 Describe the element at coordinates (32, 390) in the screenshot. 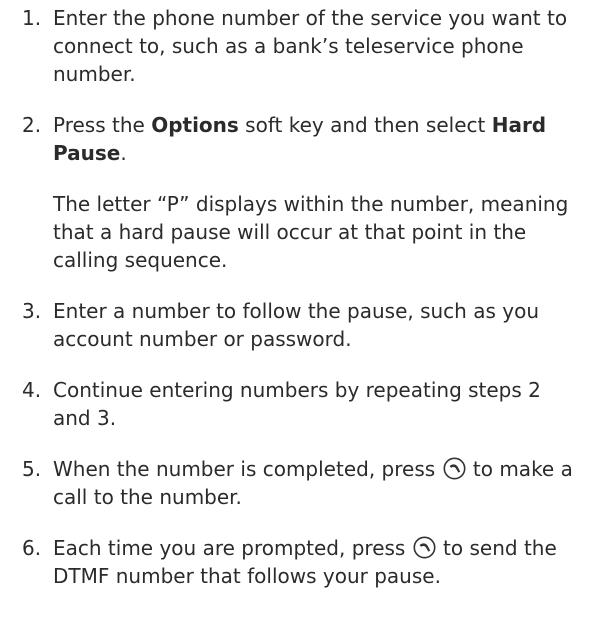

I see `step-number: 4.` at that location.